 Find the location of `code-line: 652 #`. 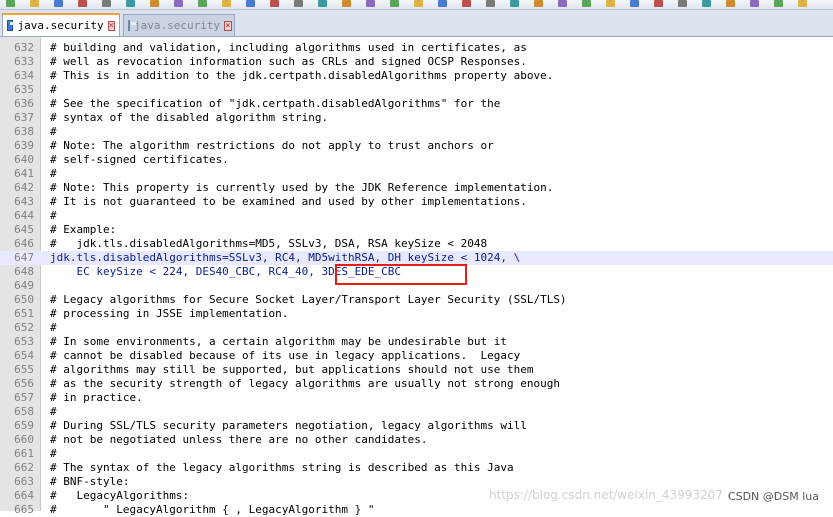

code-line: 652 # is located at coordinates (416, 328).